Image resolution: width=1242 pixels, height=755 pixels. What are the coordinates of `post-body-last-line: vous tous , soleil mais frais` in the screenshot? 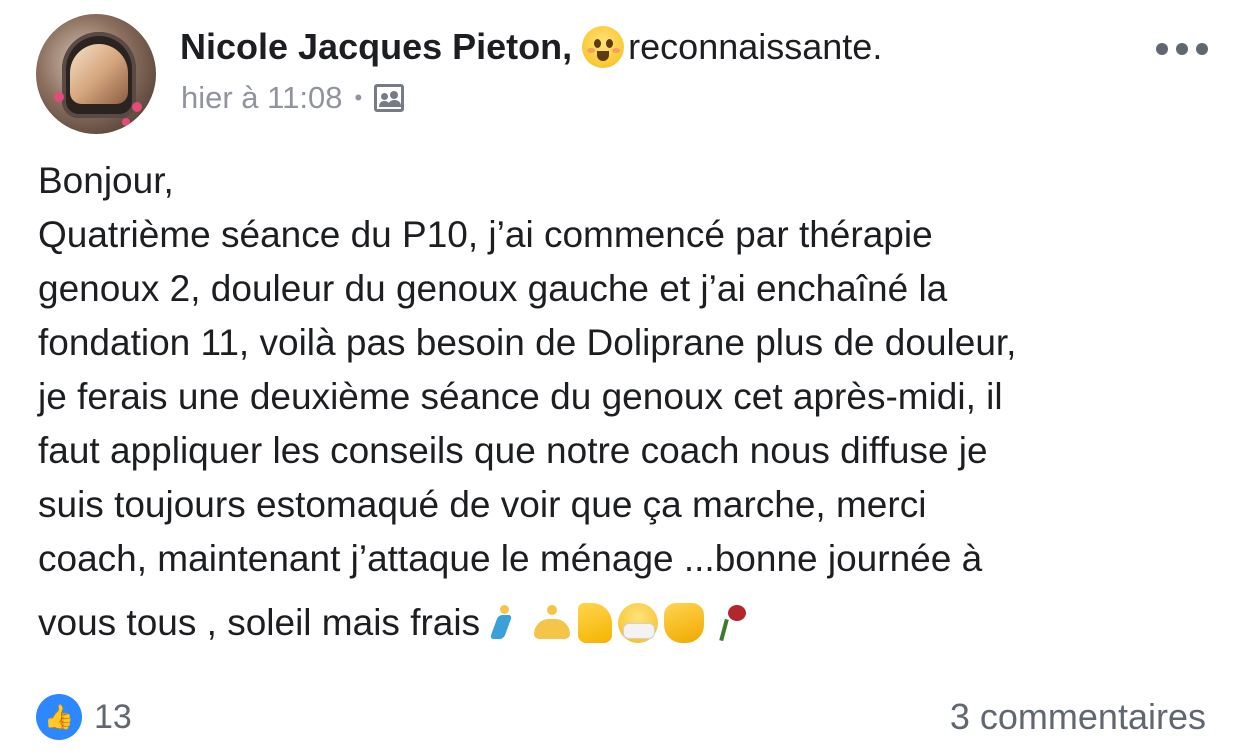 It's located at (628, 623).